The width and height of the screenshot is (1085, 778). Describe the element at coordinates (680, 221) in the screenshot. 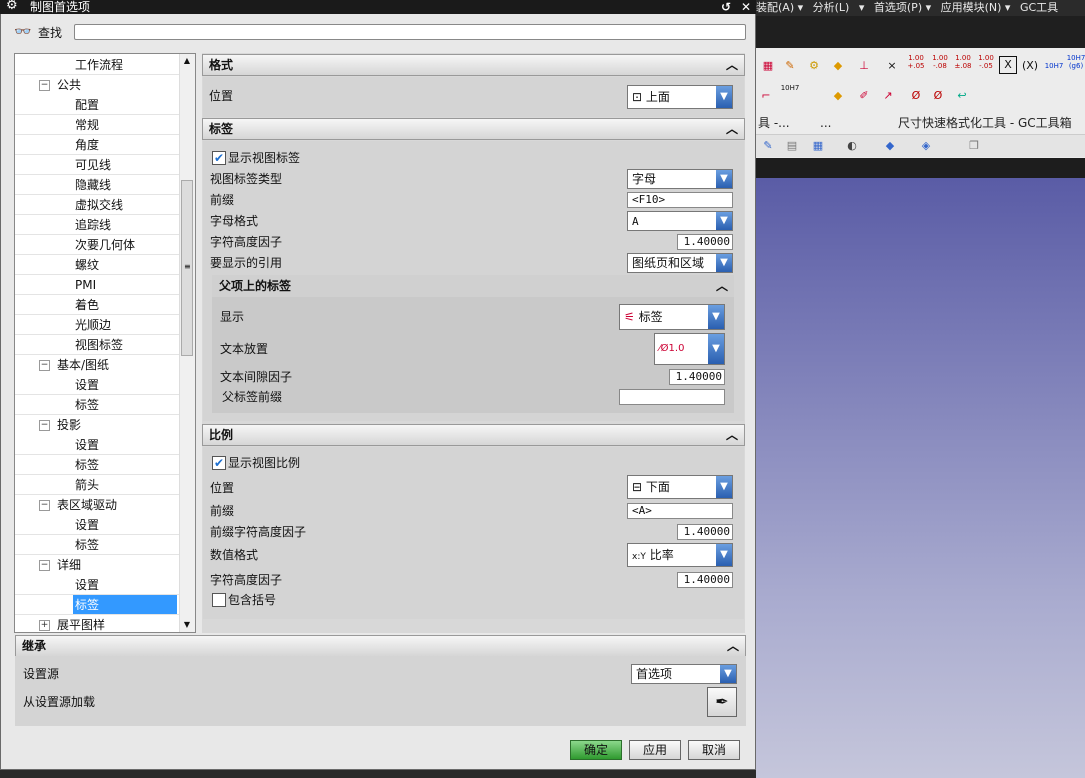

I see `letter-format-dropdown: A ▼` at that location.